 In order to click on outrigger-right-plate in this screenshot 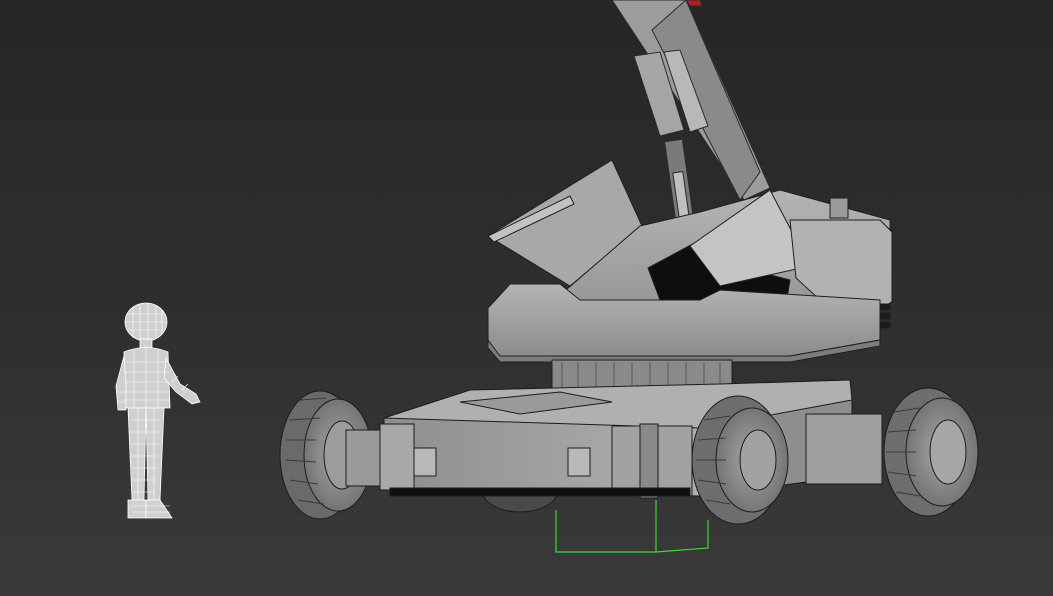, I will do `click(649, 461)`.